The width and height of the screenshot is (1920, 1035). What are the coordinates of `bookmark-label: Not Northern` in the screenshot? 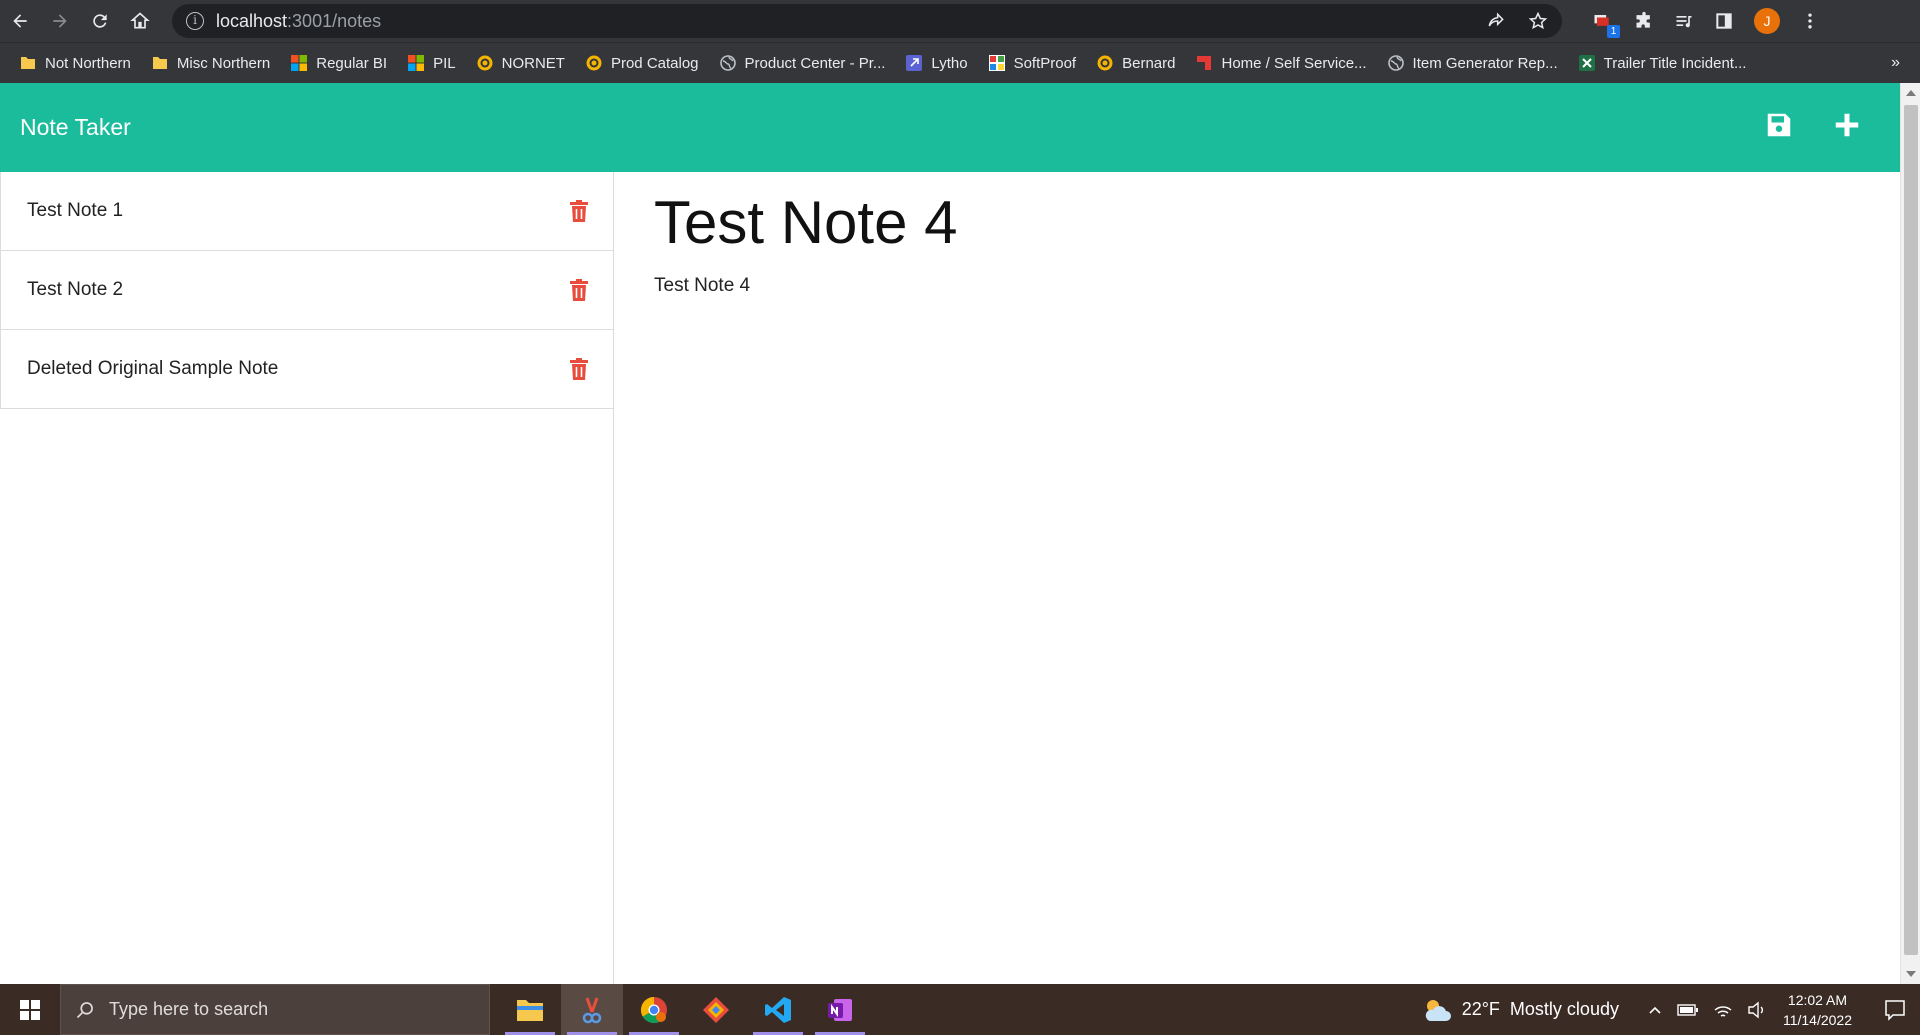 It's located at (88, 63).